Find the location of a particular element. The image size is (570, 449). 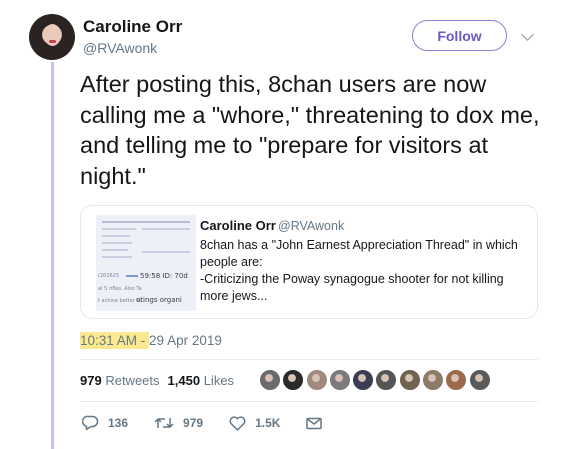

retweet-icon is located at coordinates (164, 423).